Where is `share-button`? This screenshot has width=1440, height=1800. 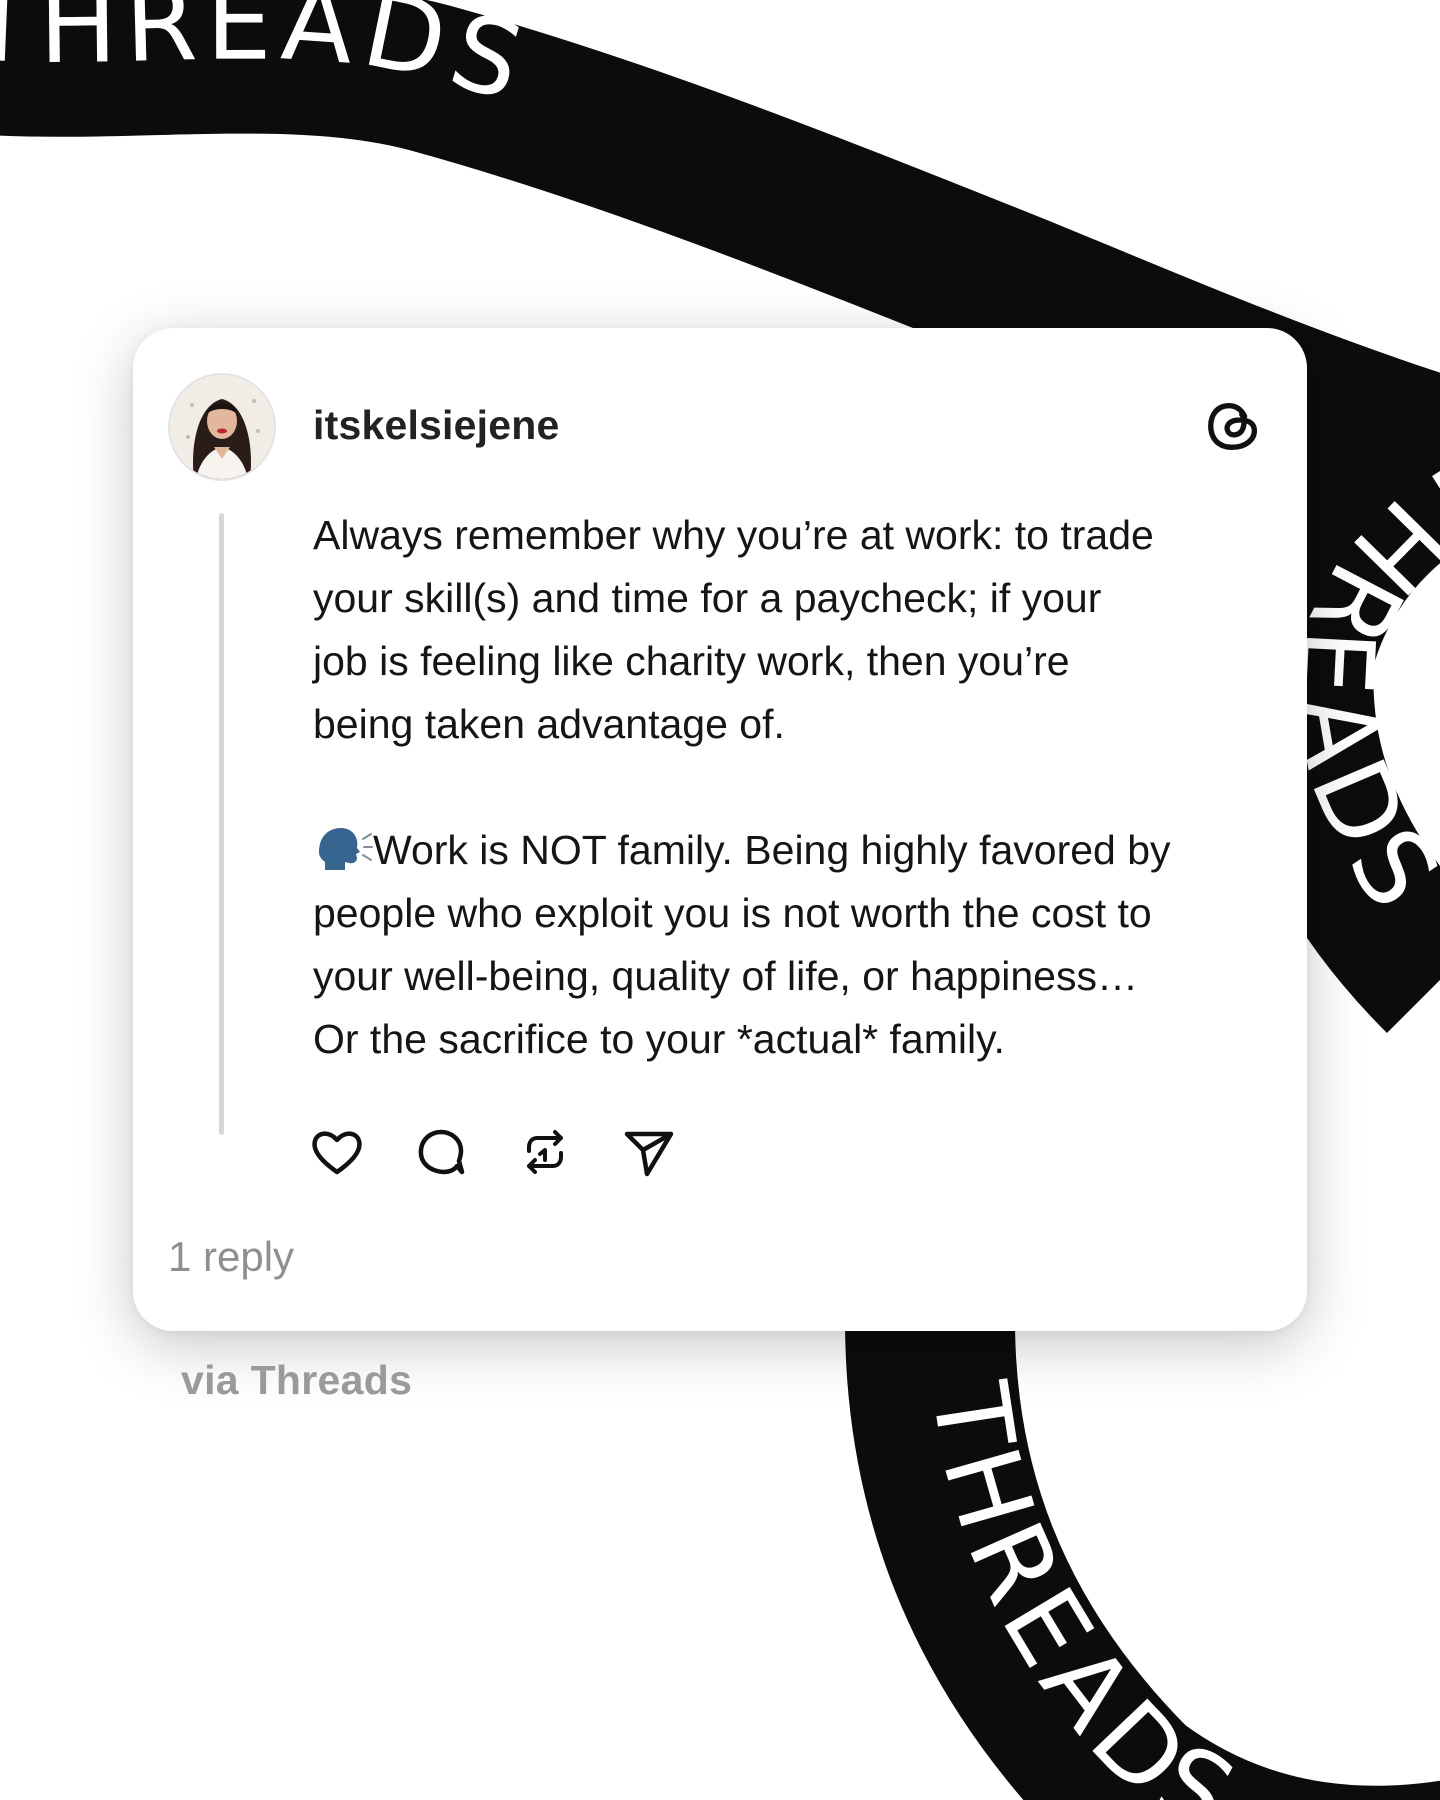 share-button is located at coordinates (649, 1152).